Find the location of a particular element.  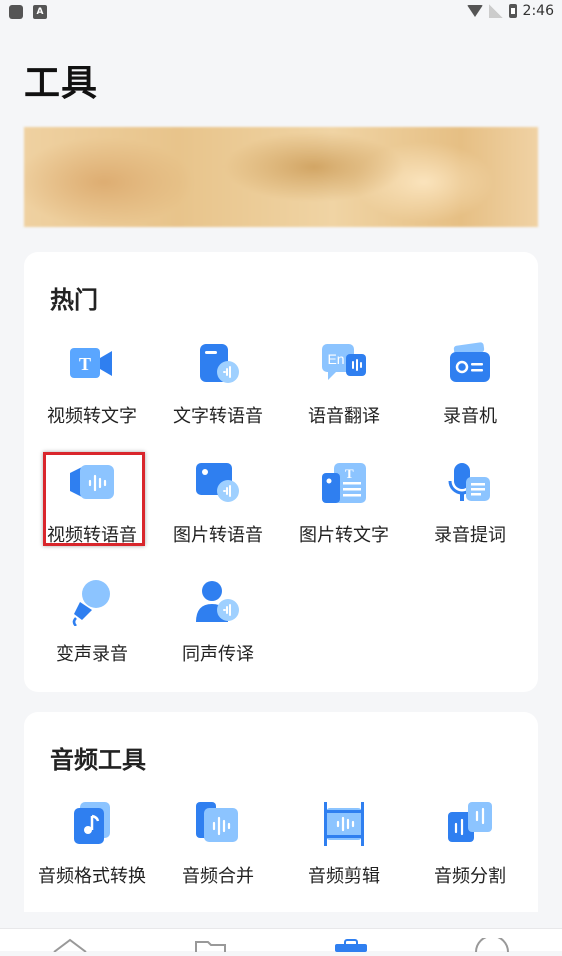

voice-translate-icon: En is located at coordinates (344, 364).